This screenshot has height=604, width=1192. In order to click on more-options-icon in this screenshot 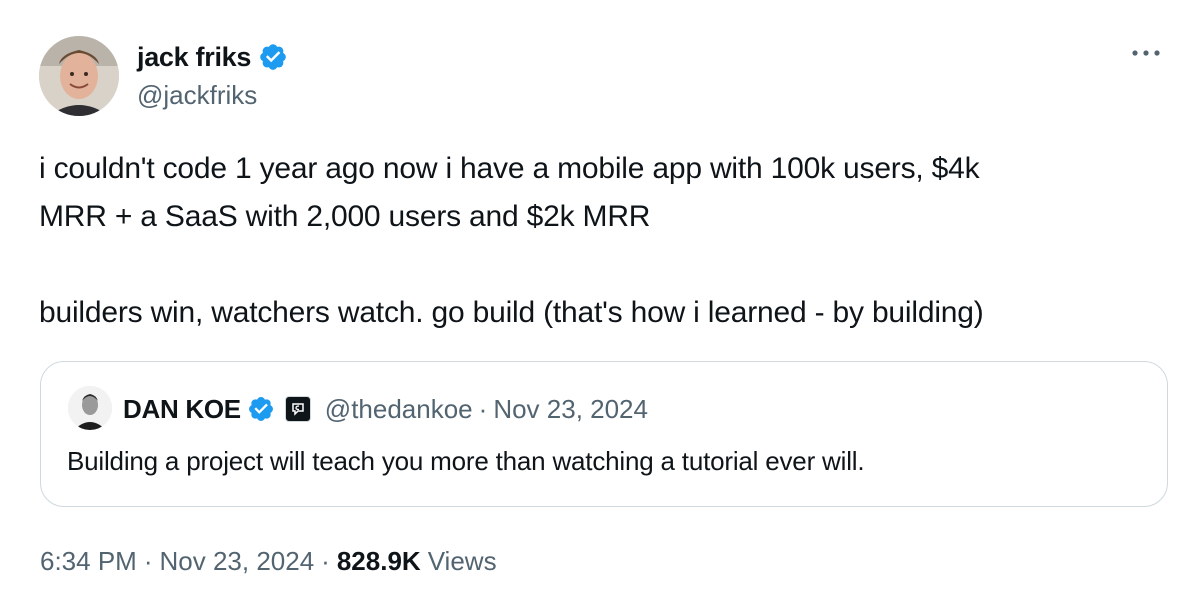, I will do `click(1146, 53)`.